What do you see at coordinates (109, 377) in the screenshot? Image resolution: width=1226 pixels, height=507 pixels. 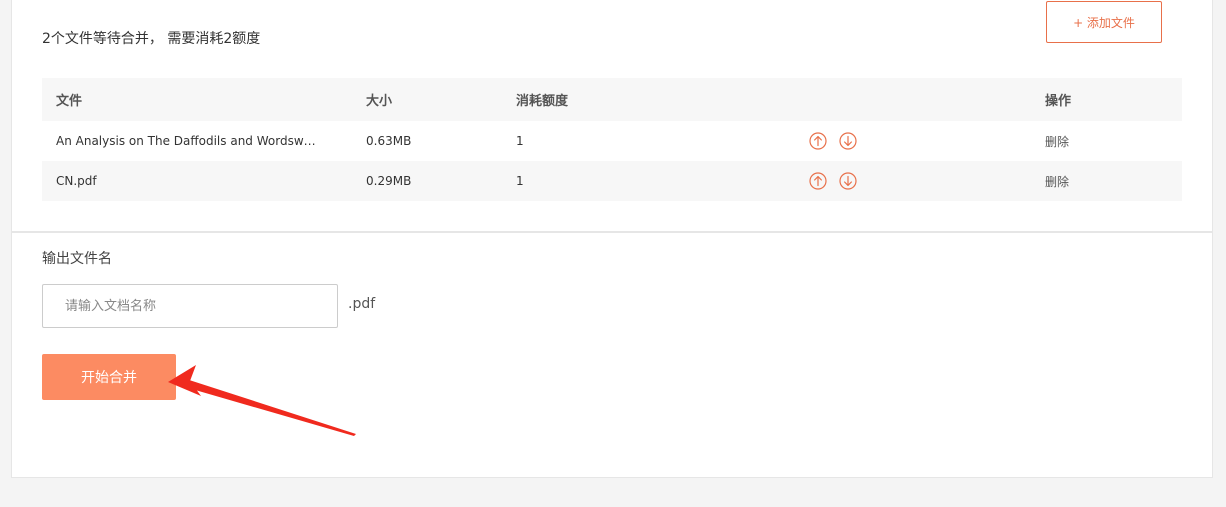 I see `start-merge-button: 开始合并` at bounding box center [109, 377].